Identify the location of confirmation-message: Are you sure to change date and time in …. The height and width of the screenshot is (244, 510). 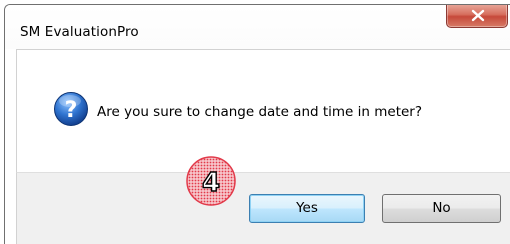
(260, 112).